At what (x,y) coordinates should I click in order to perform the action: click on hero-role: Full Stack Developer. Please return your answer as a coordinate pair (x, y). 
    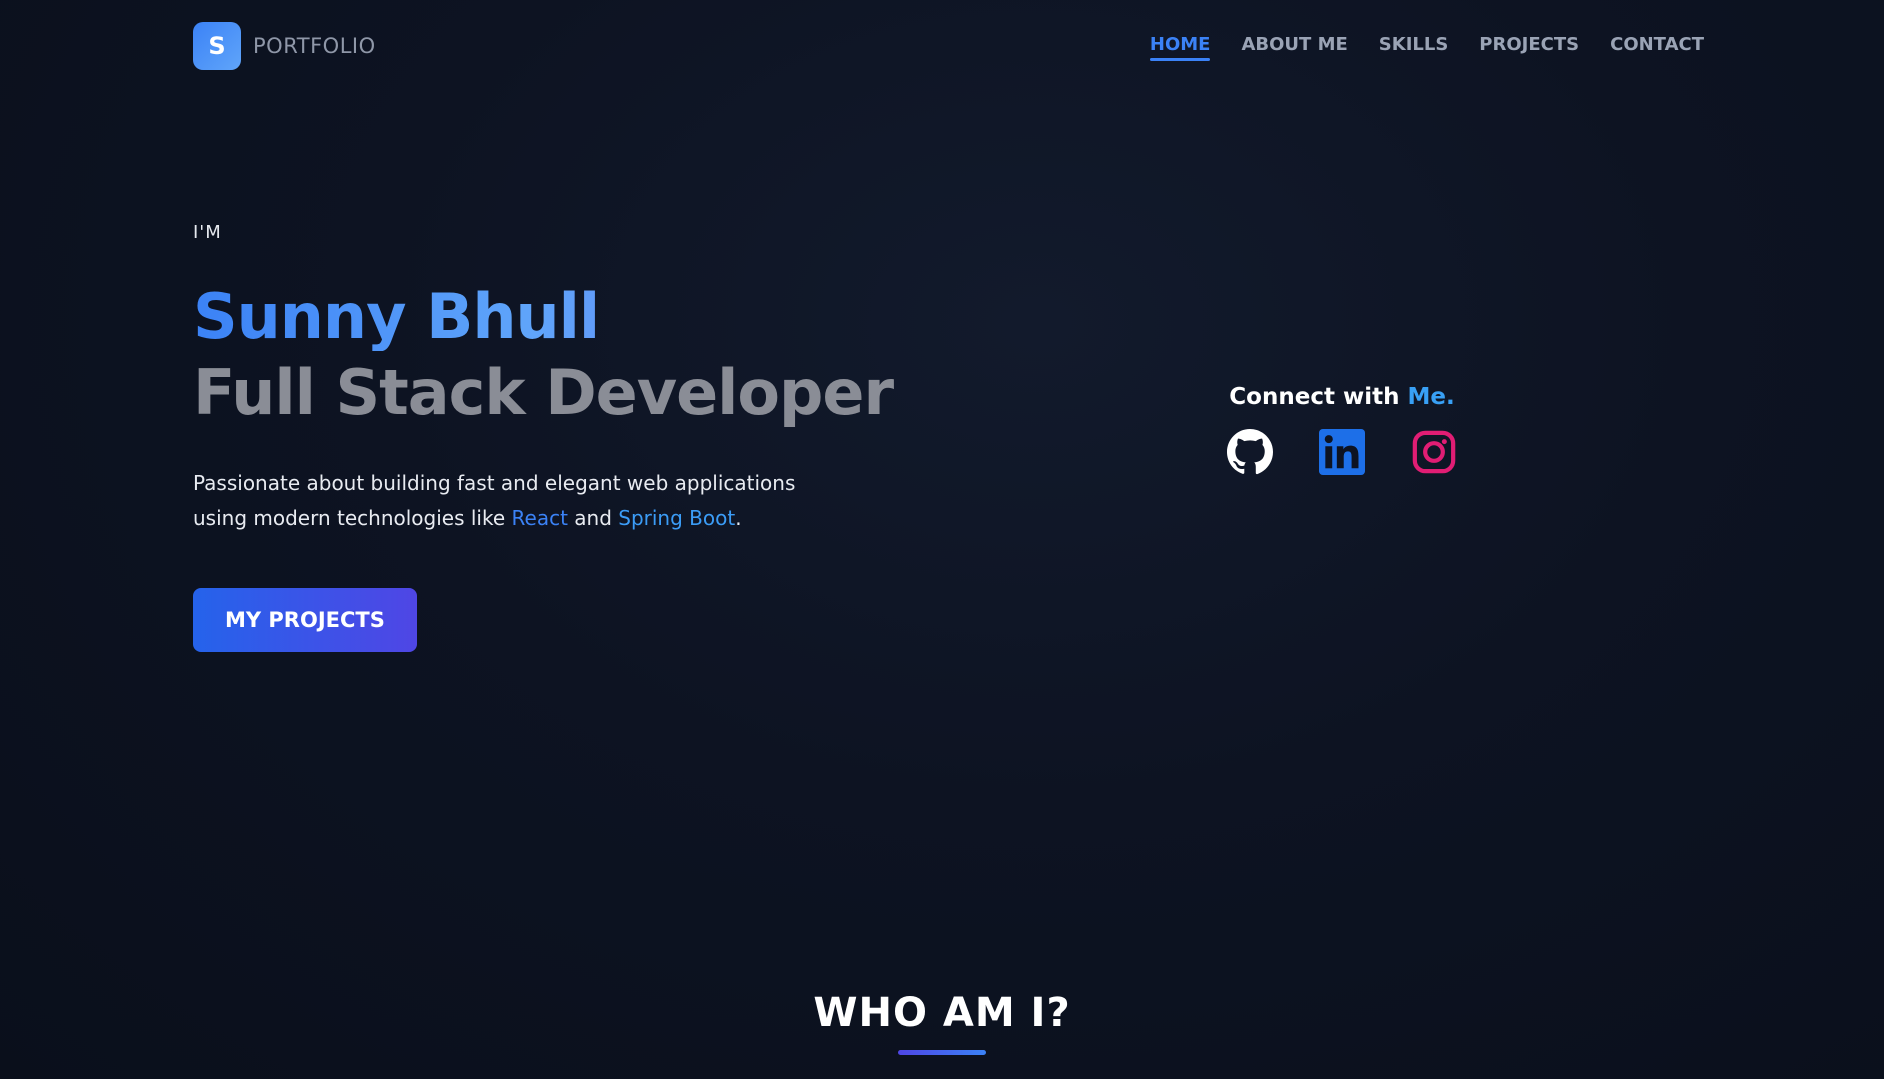
    Looking at the image, I should click on (543, 393).